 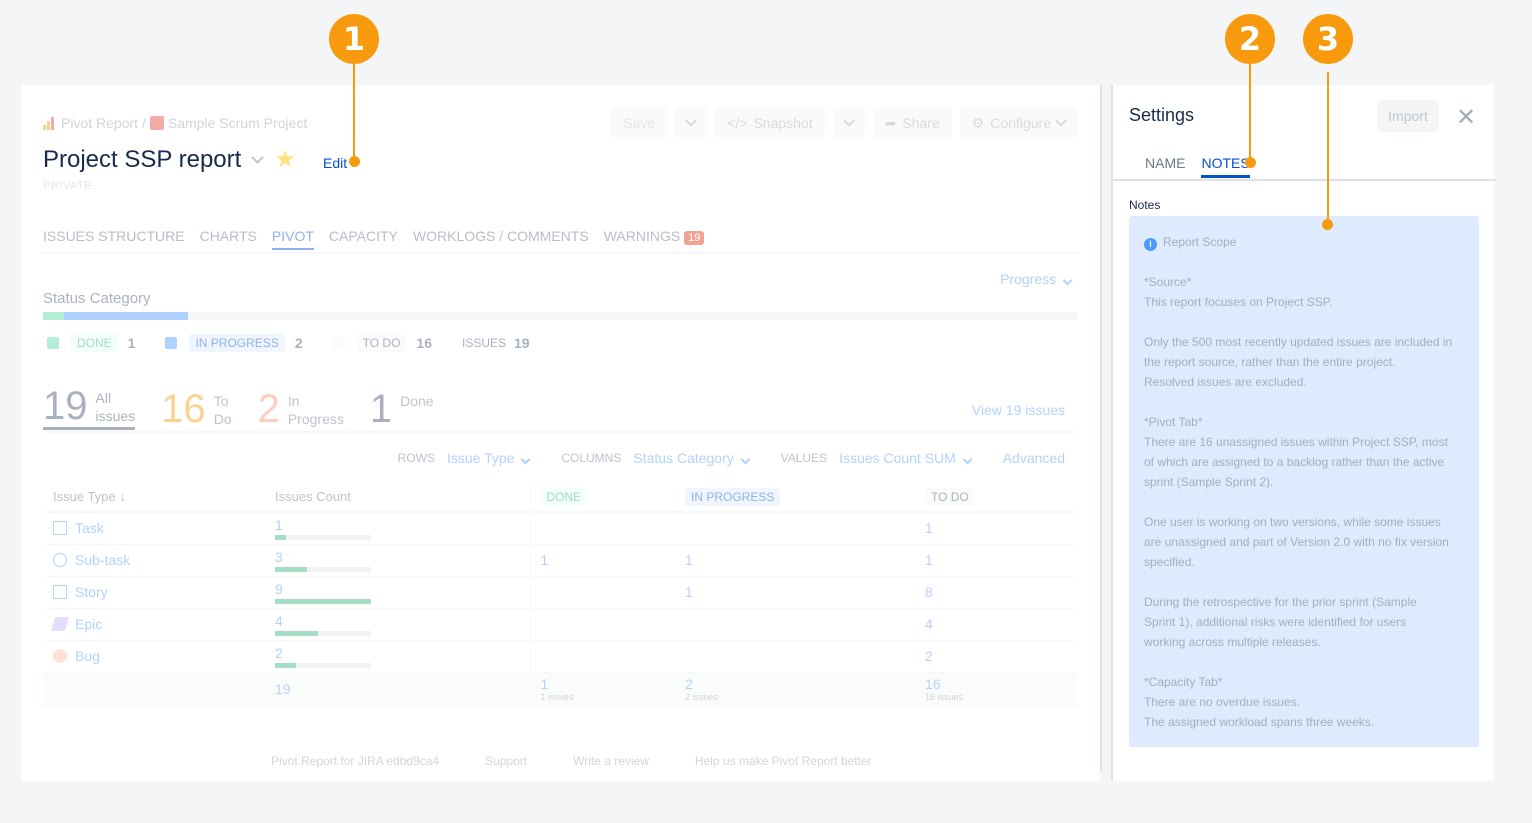 I want to click on col-issue-type: Issue Type ↓, so click(x=154, y=497).